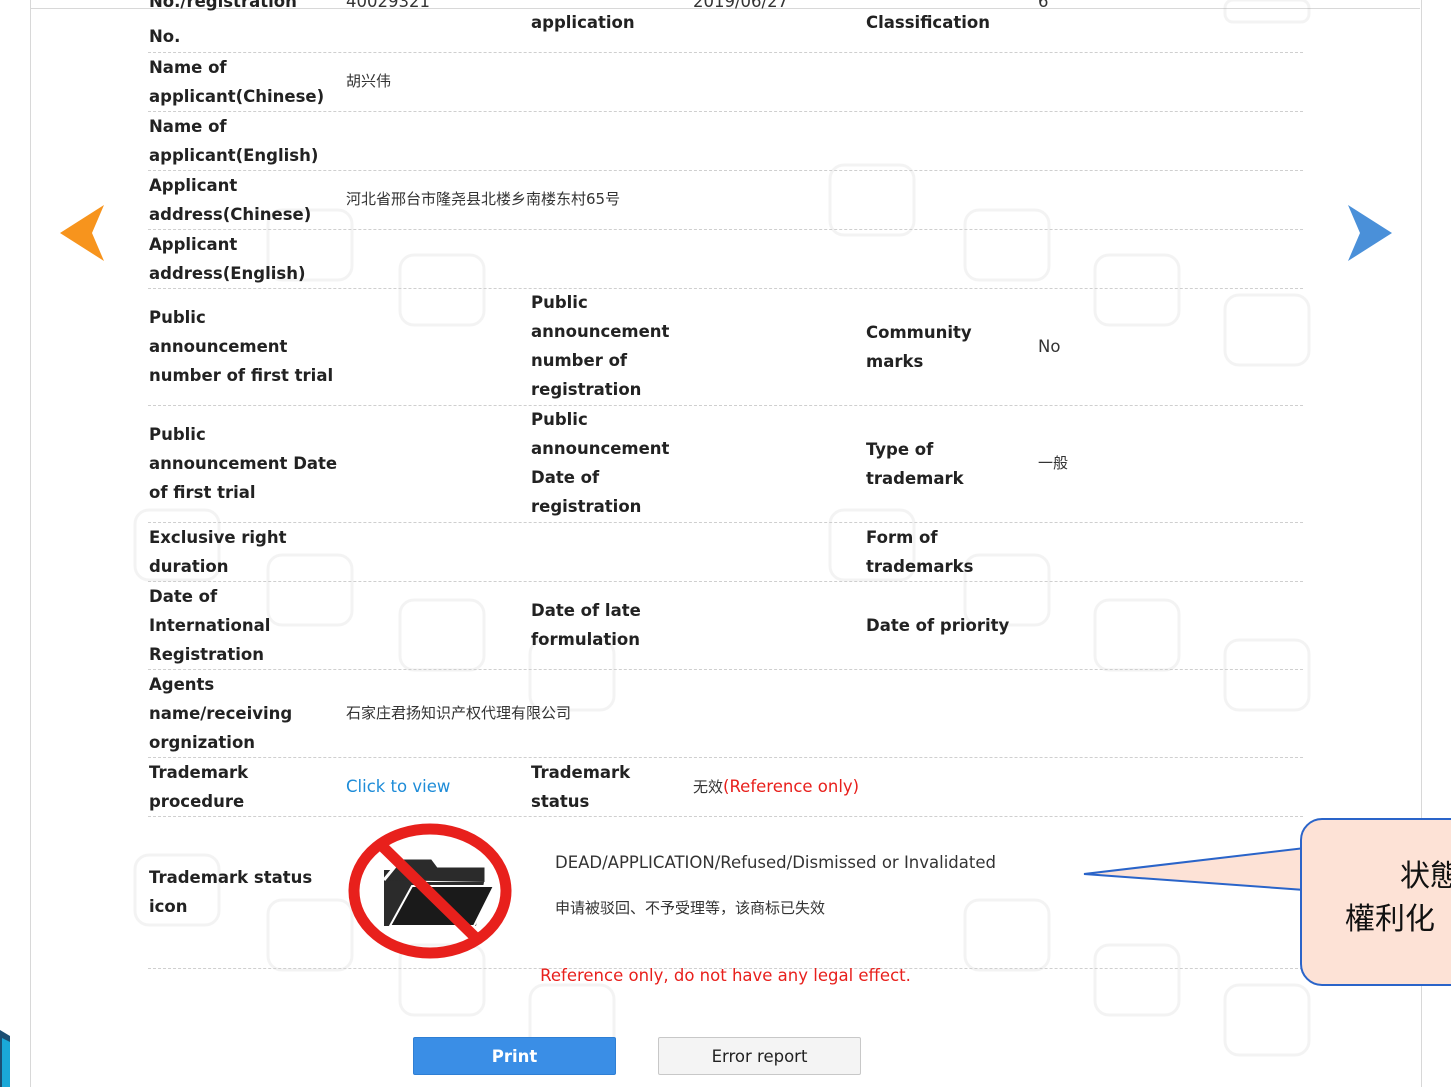 This screenshot has height=1087, width=1451. Describe the element at coordinates (231, 892) in the screenshot. I see `label-trademark-status-icon: Trademark status icon` at that location.